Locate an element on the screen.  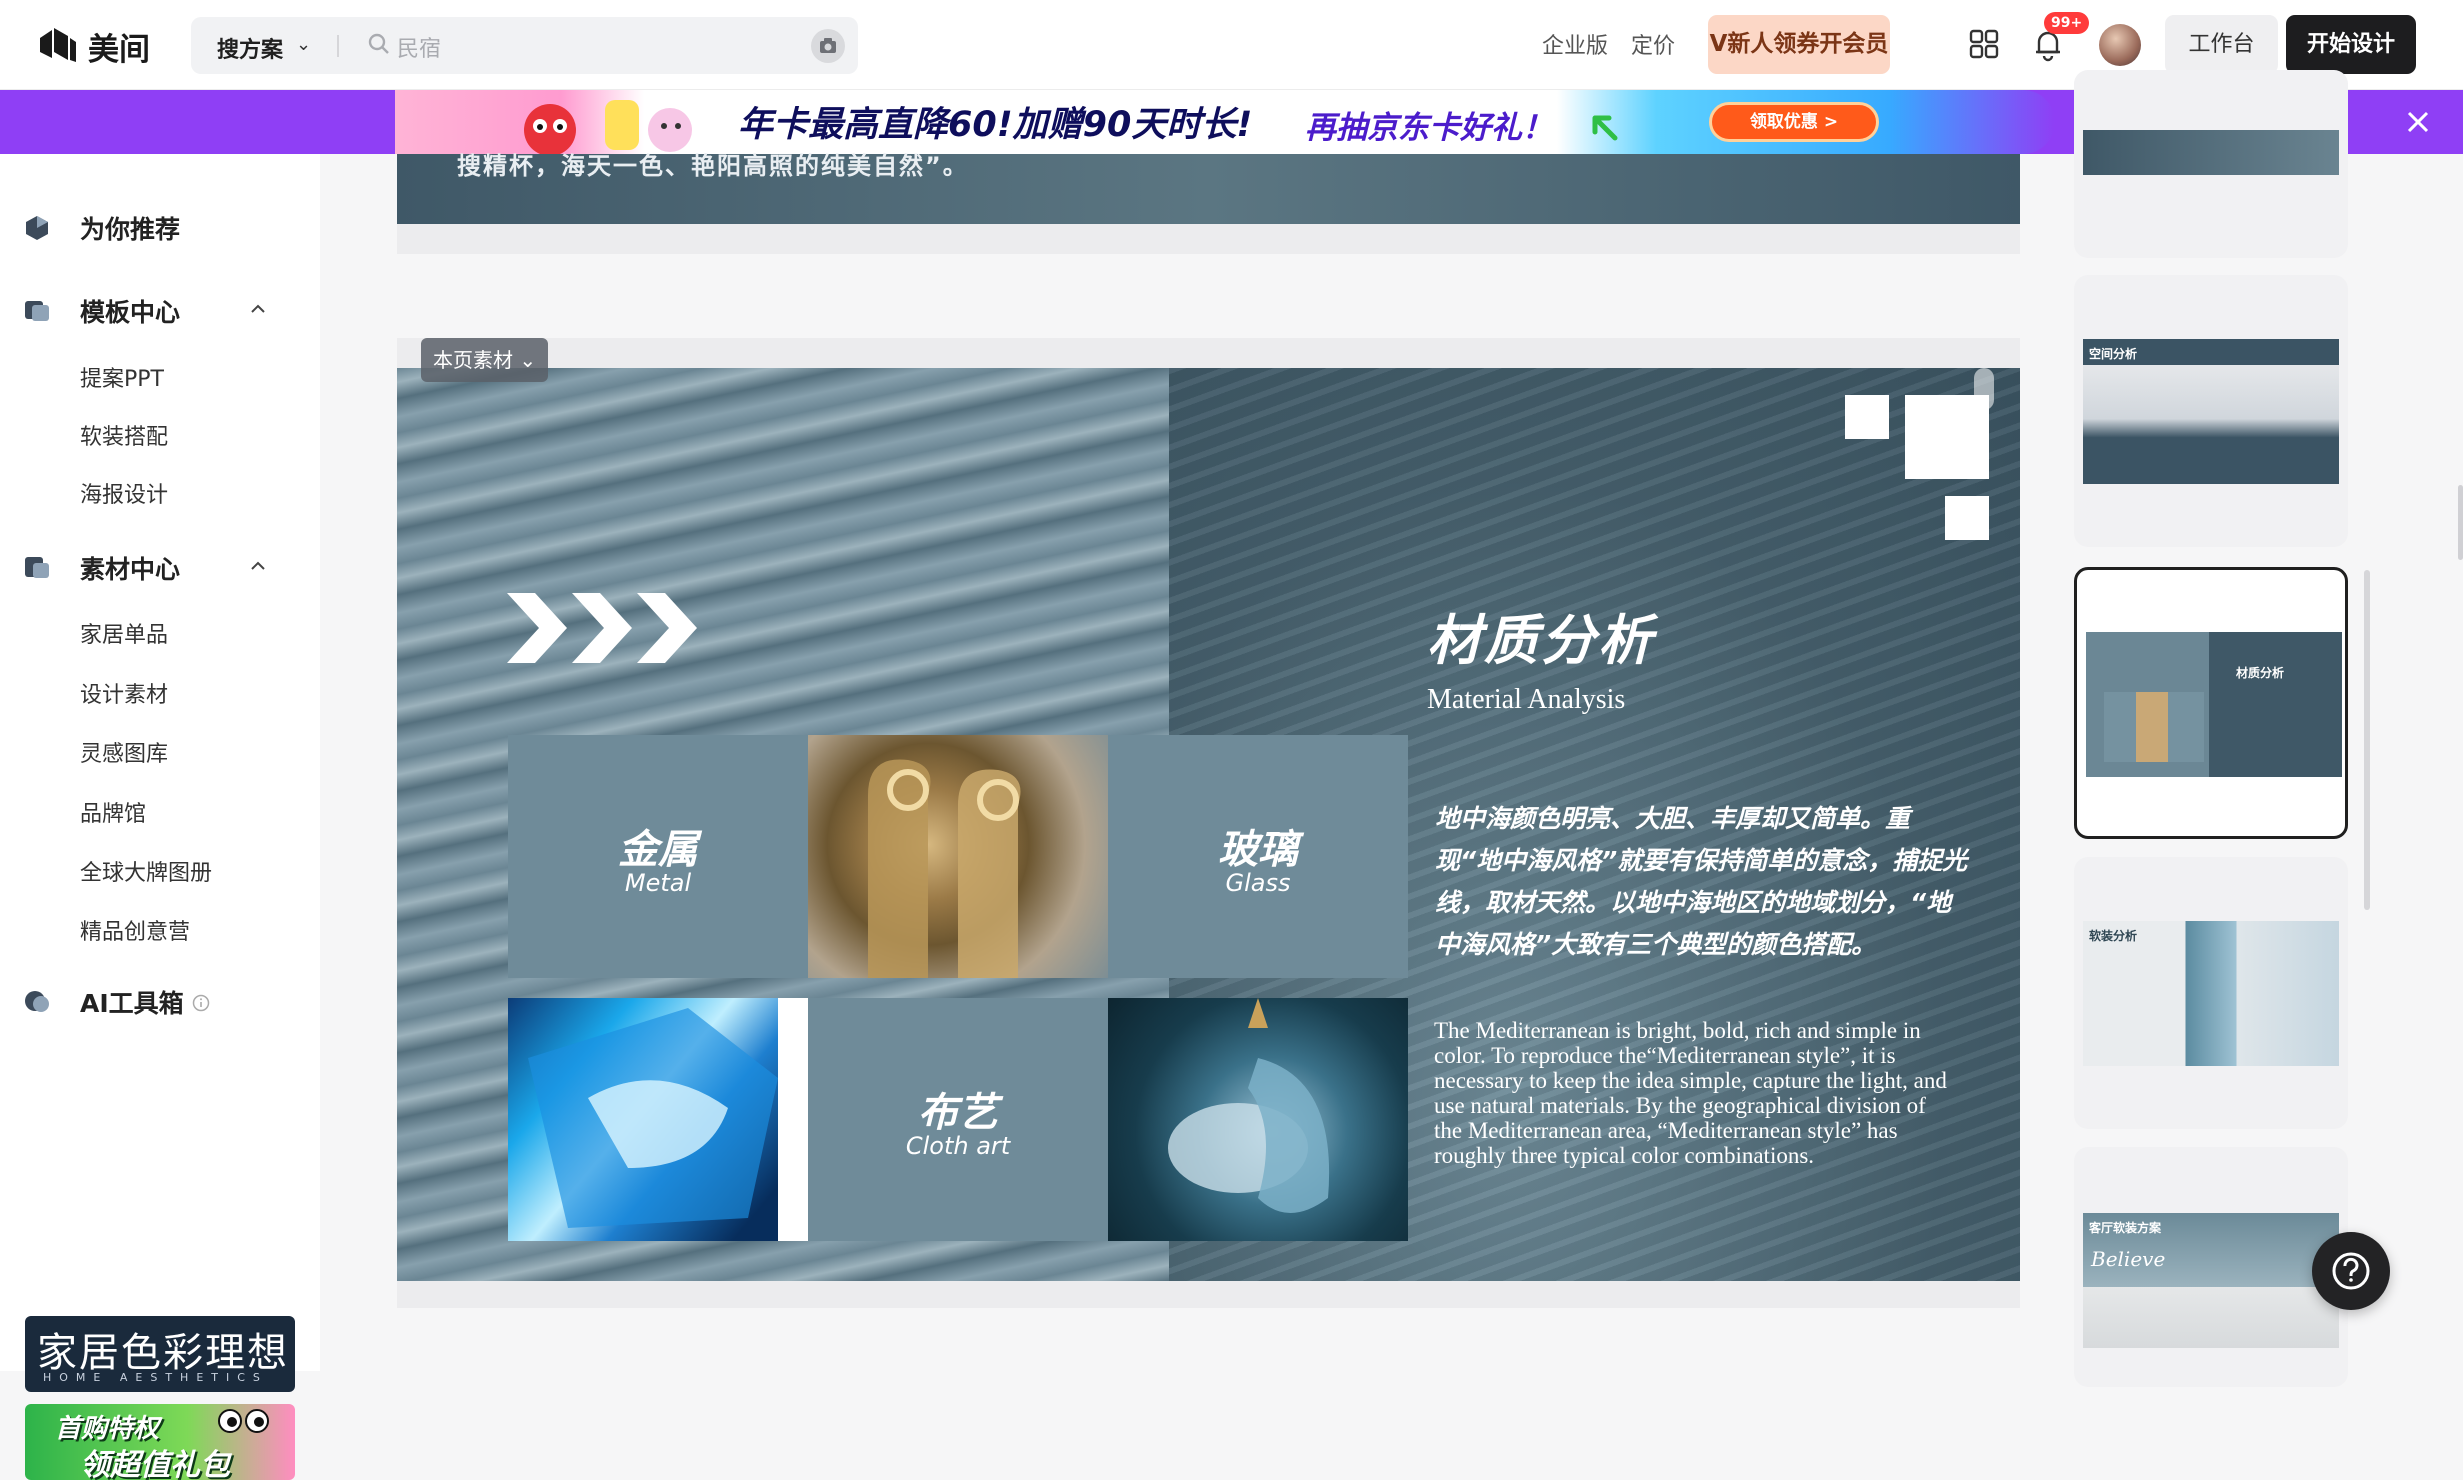
search-type-select: 搜方案 is located at coordinates (250, 48).